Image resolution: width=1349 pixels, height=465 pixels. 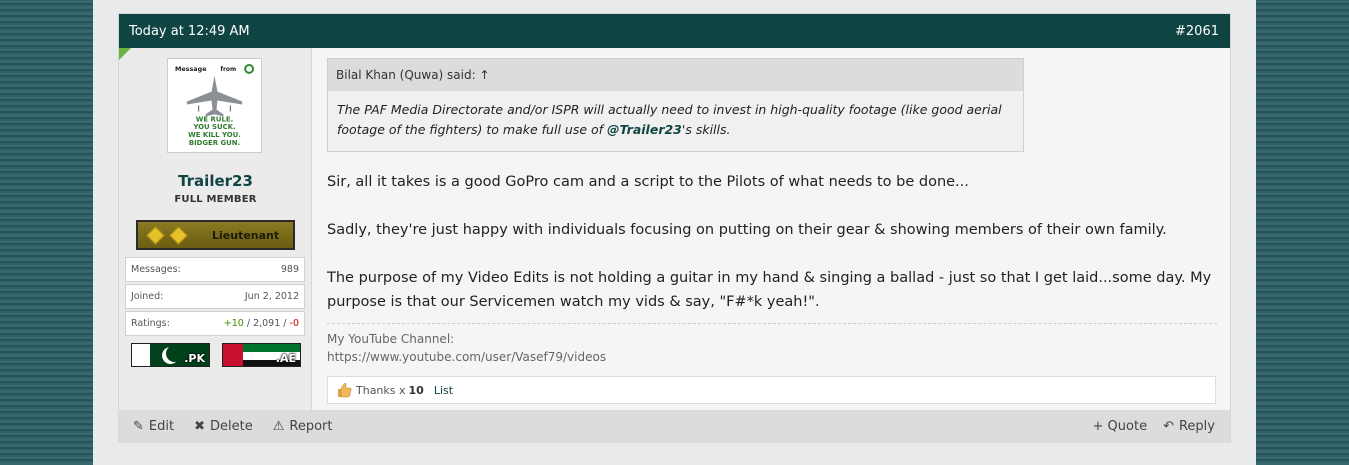 What do you see at coordinates (674, 426) in the screenshot?
I see `post-footer: ✎ Edit ✖ Delete ⚠ Report + Quote ↶ Reply` at bounding box center [674, 426].